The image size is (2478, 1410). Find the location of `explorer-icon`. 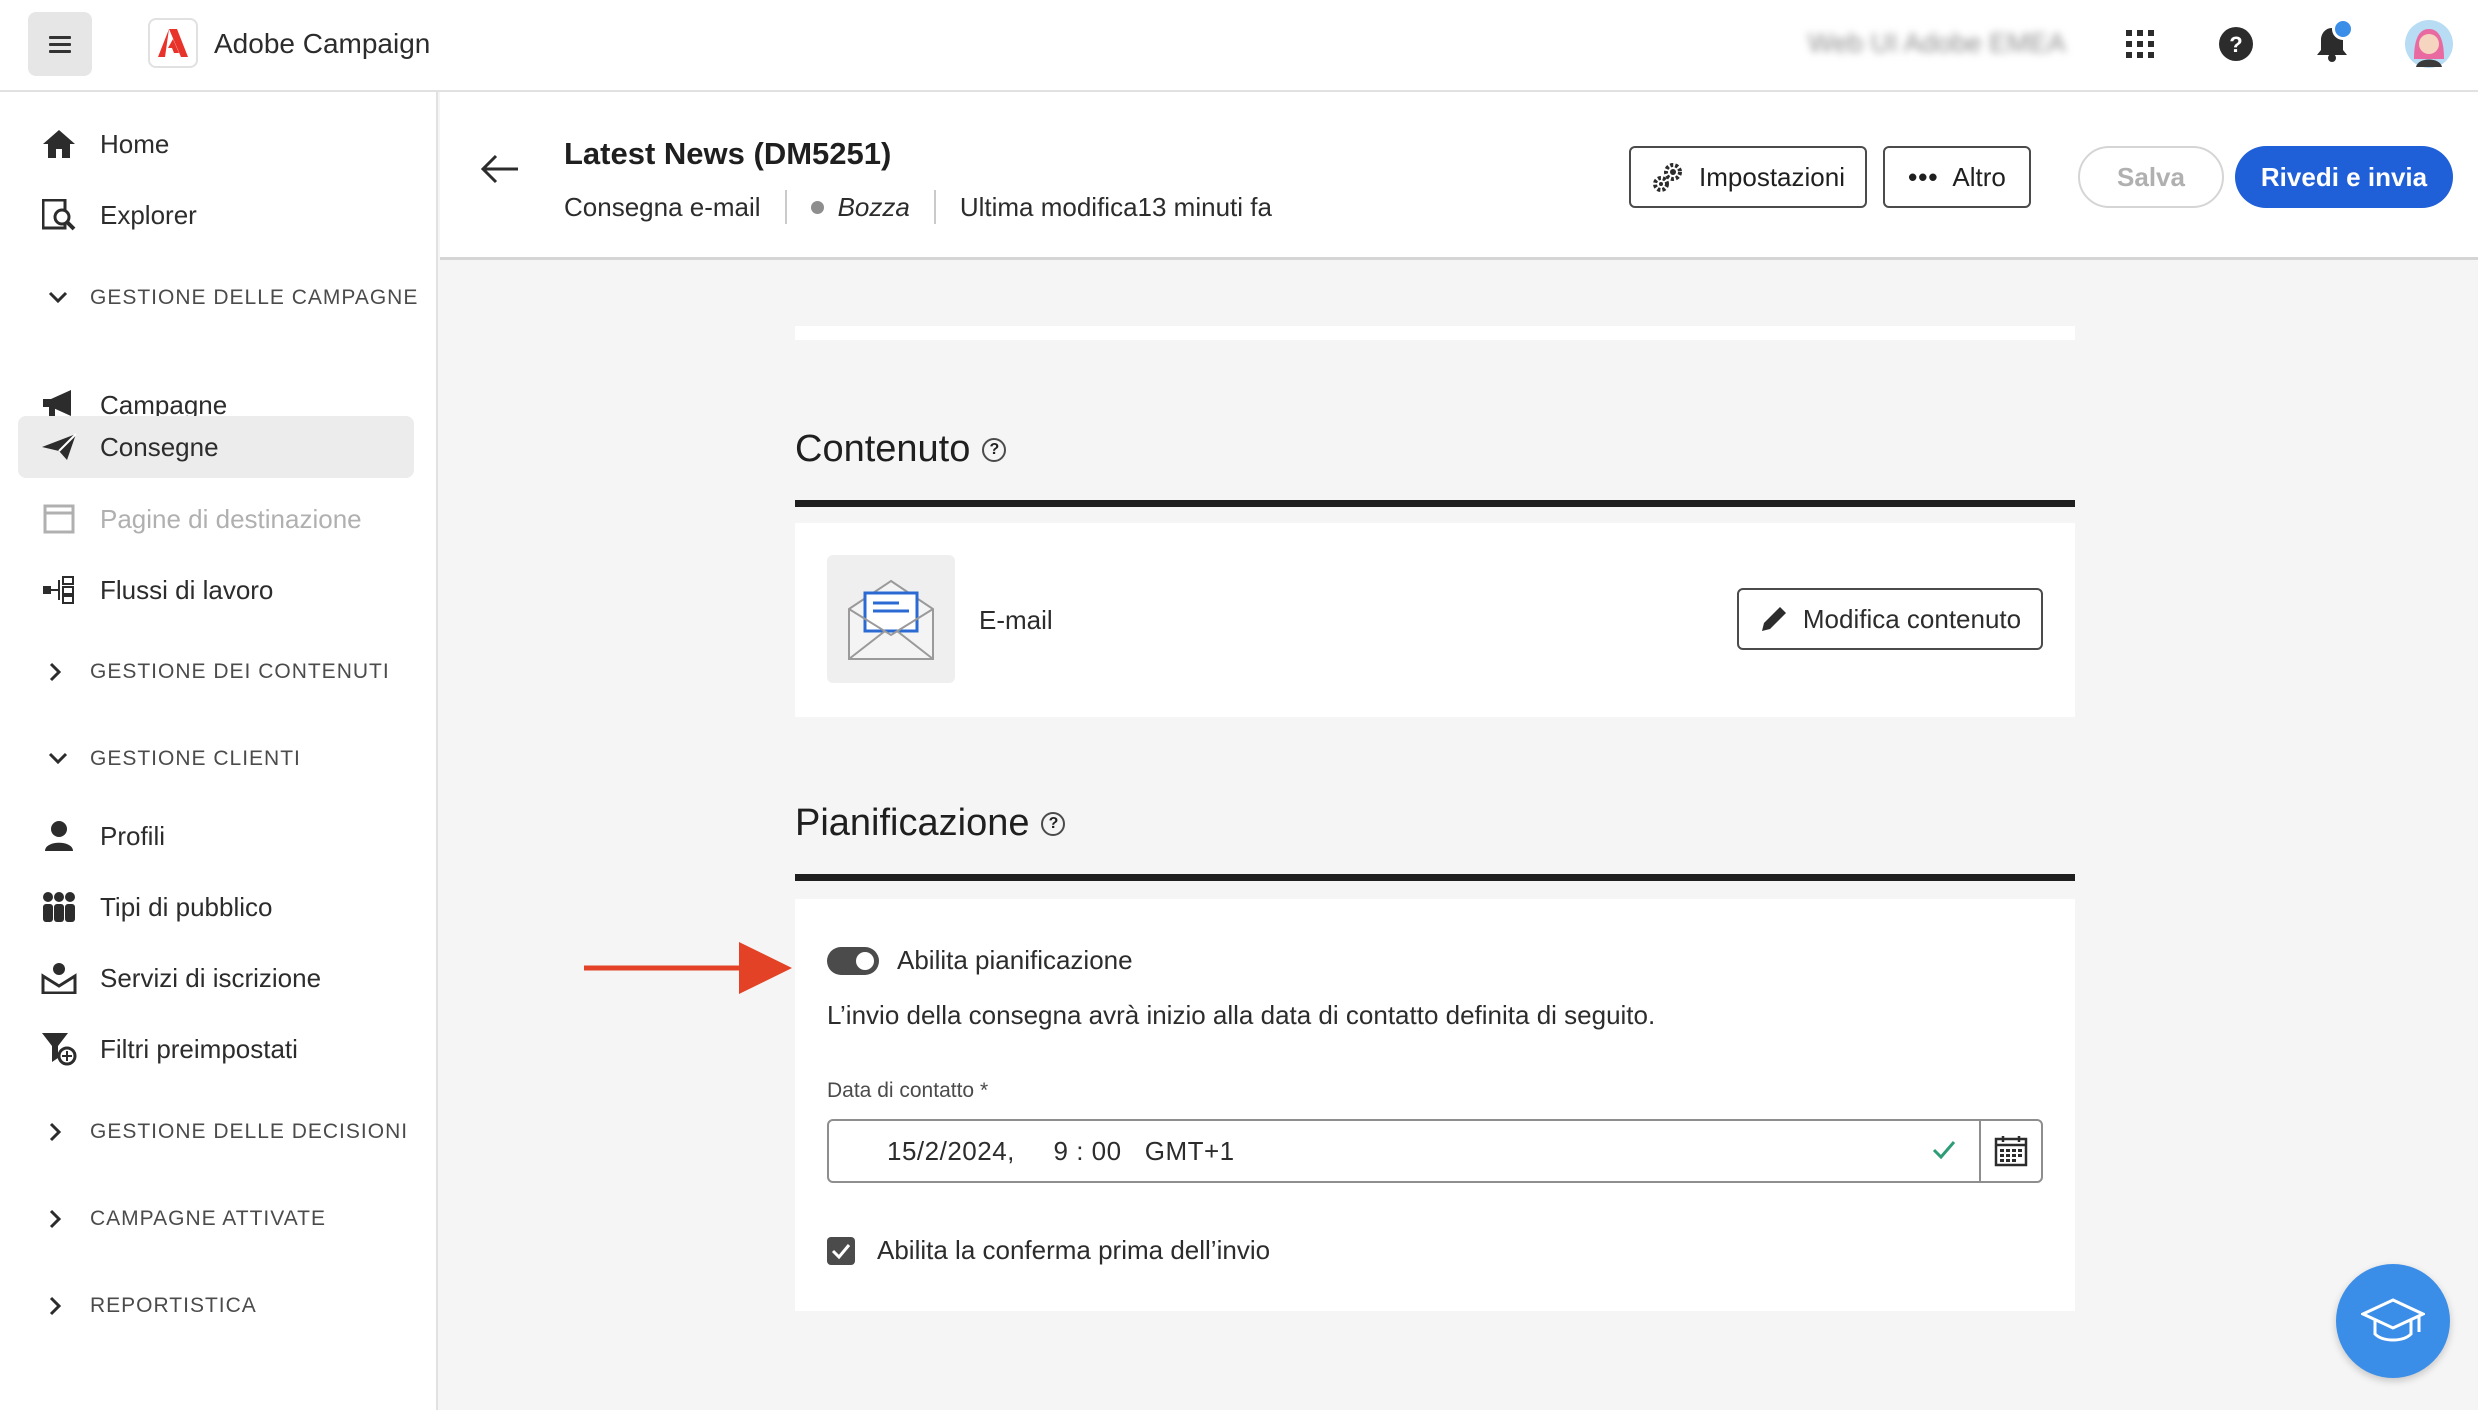

explorer-icon is located at coordinates (59, 215).